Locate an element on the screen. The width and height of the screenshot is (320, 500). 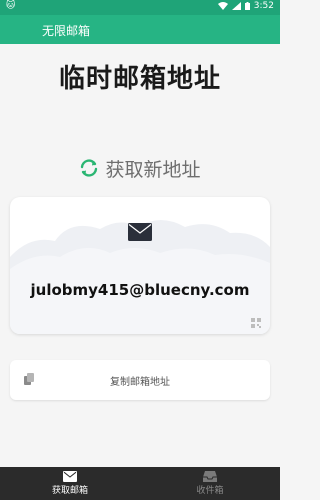
app-bar: 无限邮箱 is located at coordinates (140, 29).